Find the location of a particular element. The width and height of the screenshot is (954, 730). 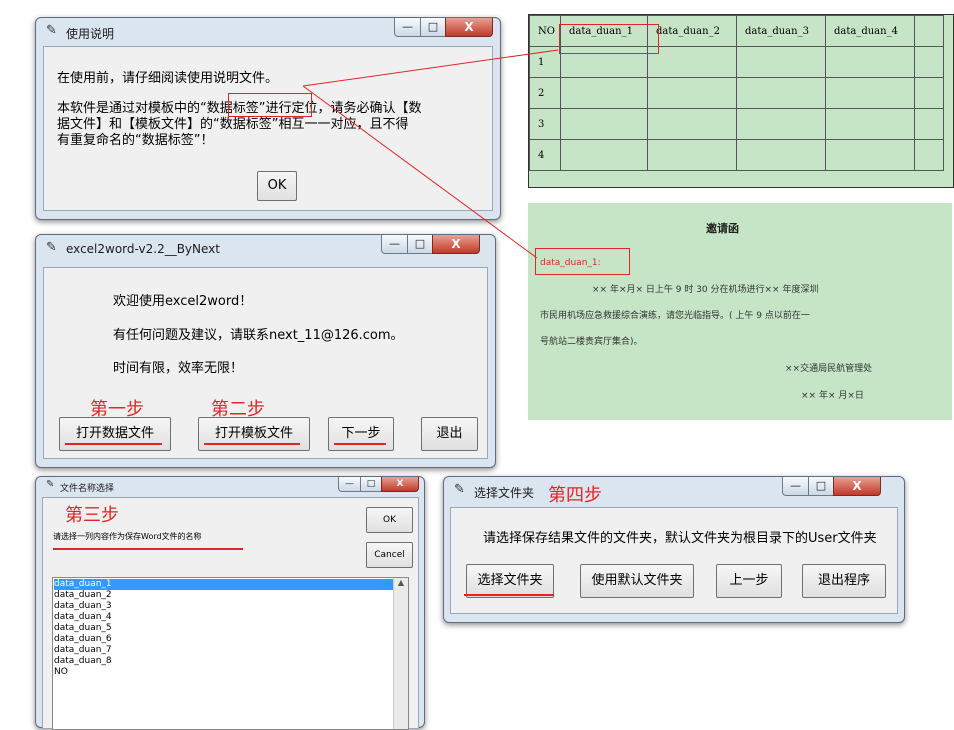

arrow-to-table-header is located at coordinates (430, 68).